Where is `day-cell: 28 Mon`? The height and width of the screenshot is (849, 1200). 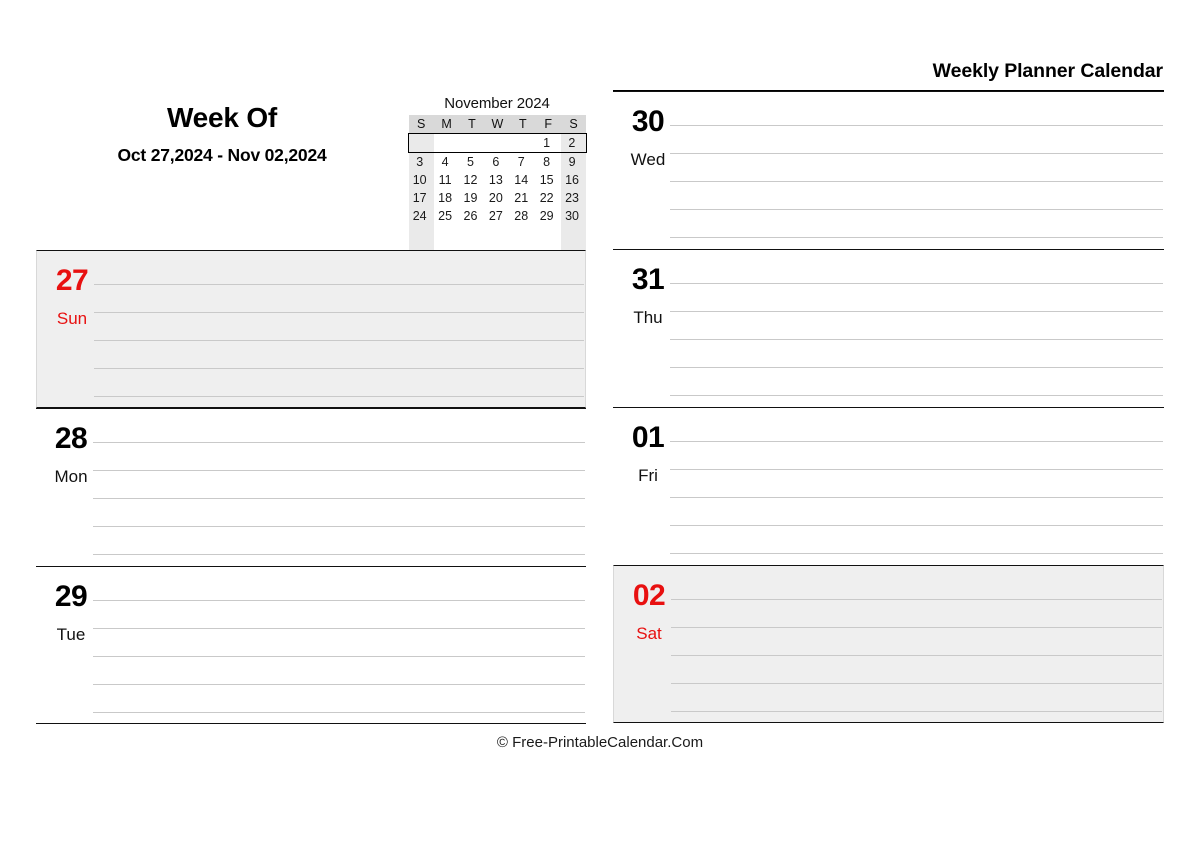 day-cell: 28 Mon is located at coordinates (311, 487).